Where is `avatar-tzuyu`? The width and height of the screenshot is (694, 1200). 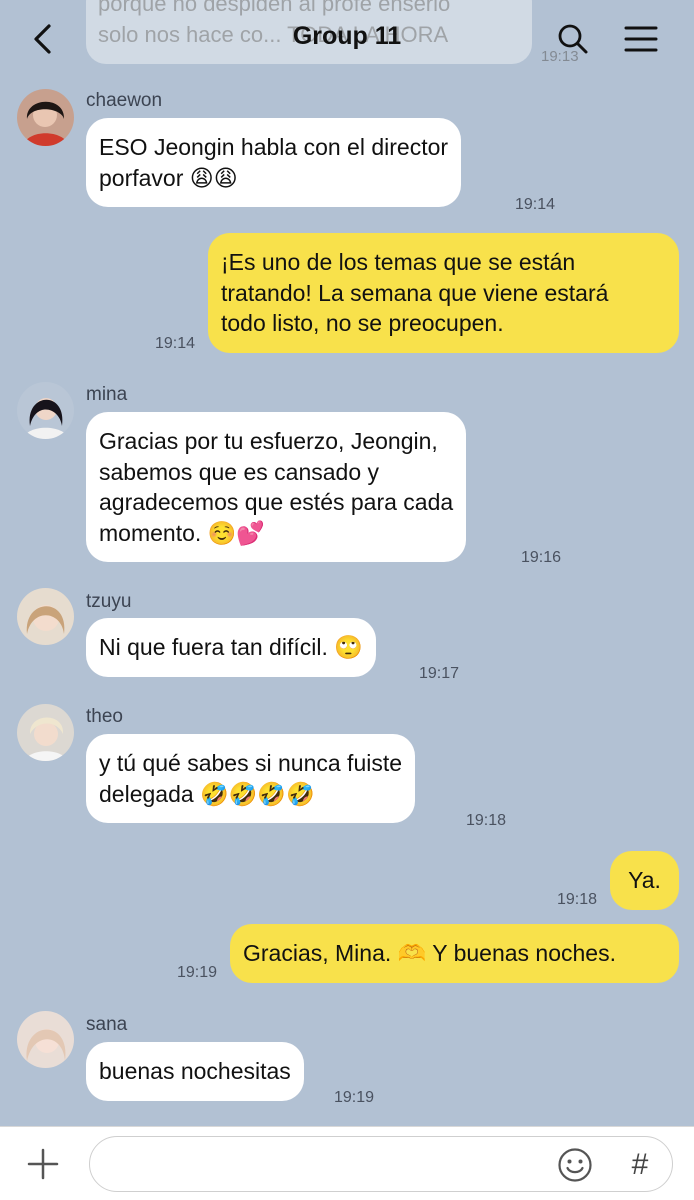 avatar-tzuyu is located at coordinates (45, 616).